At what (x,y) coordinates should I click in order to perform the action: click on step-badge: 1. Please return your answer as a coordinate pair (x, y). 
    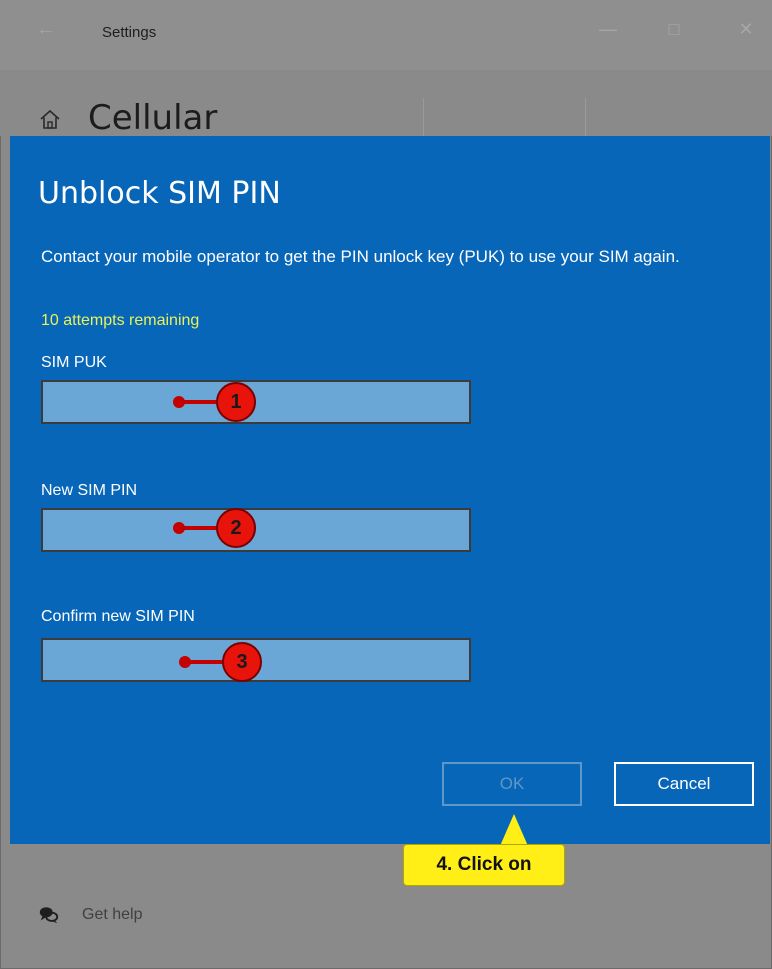
    Looking at the image, I should click on (236, 402).